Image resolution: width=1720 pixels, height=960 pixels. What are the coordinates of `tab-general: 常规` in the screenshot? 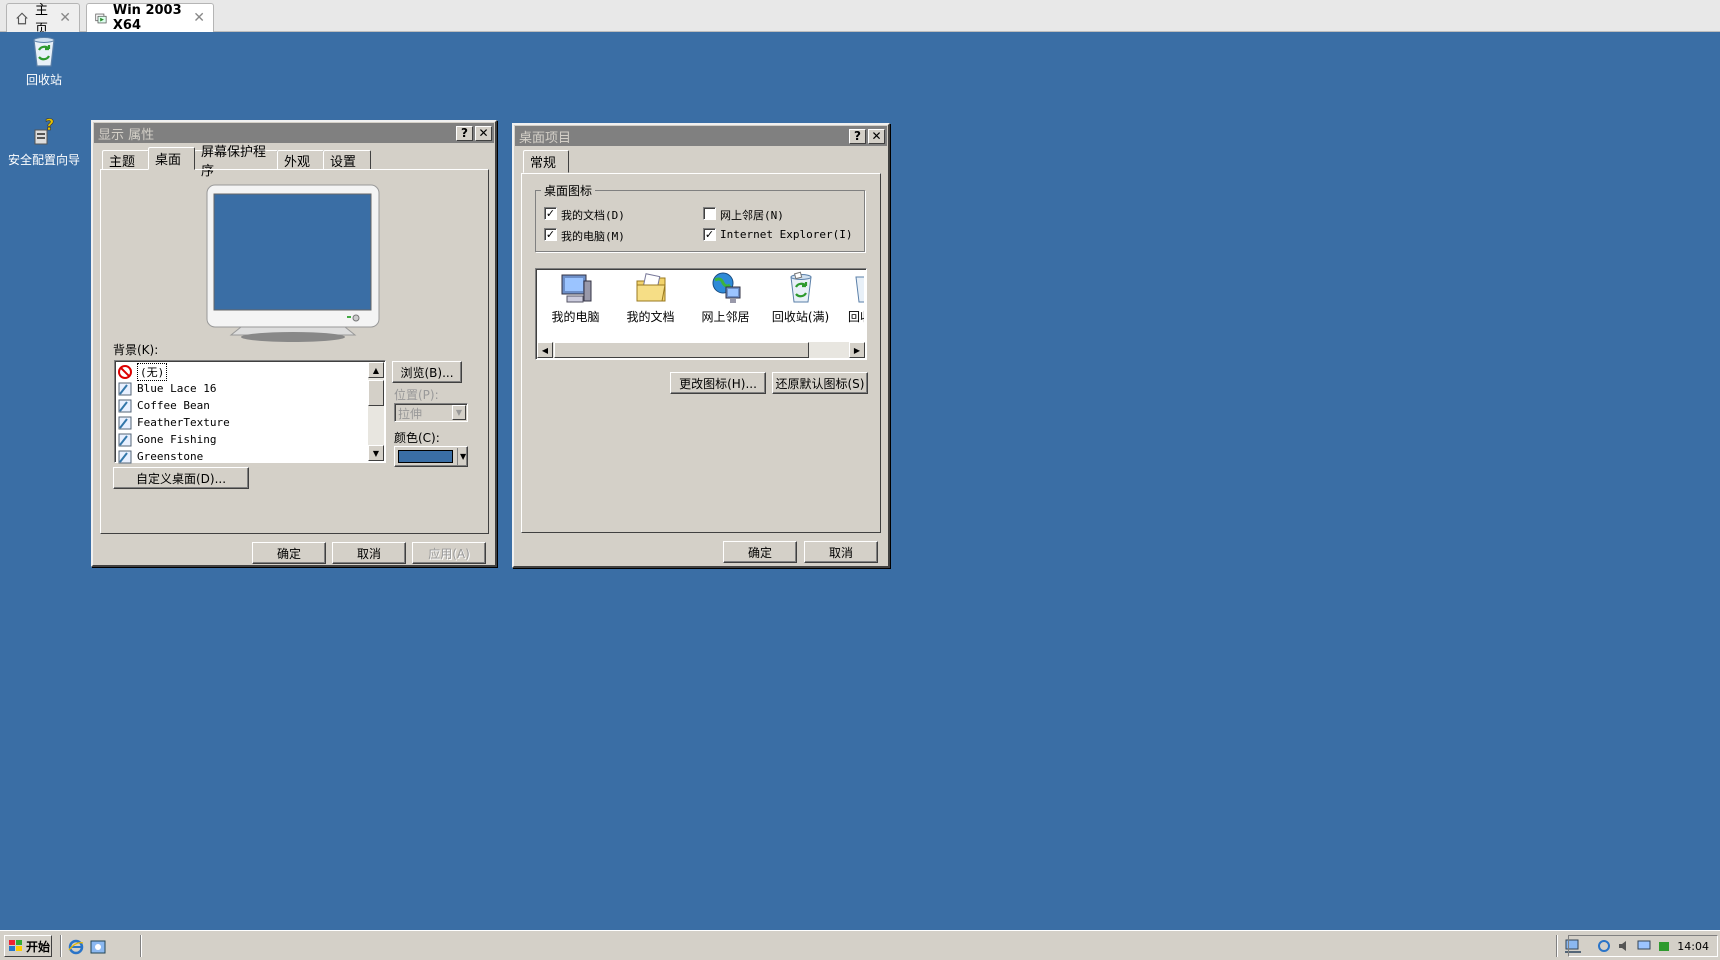 It's located at (546, 161).